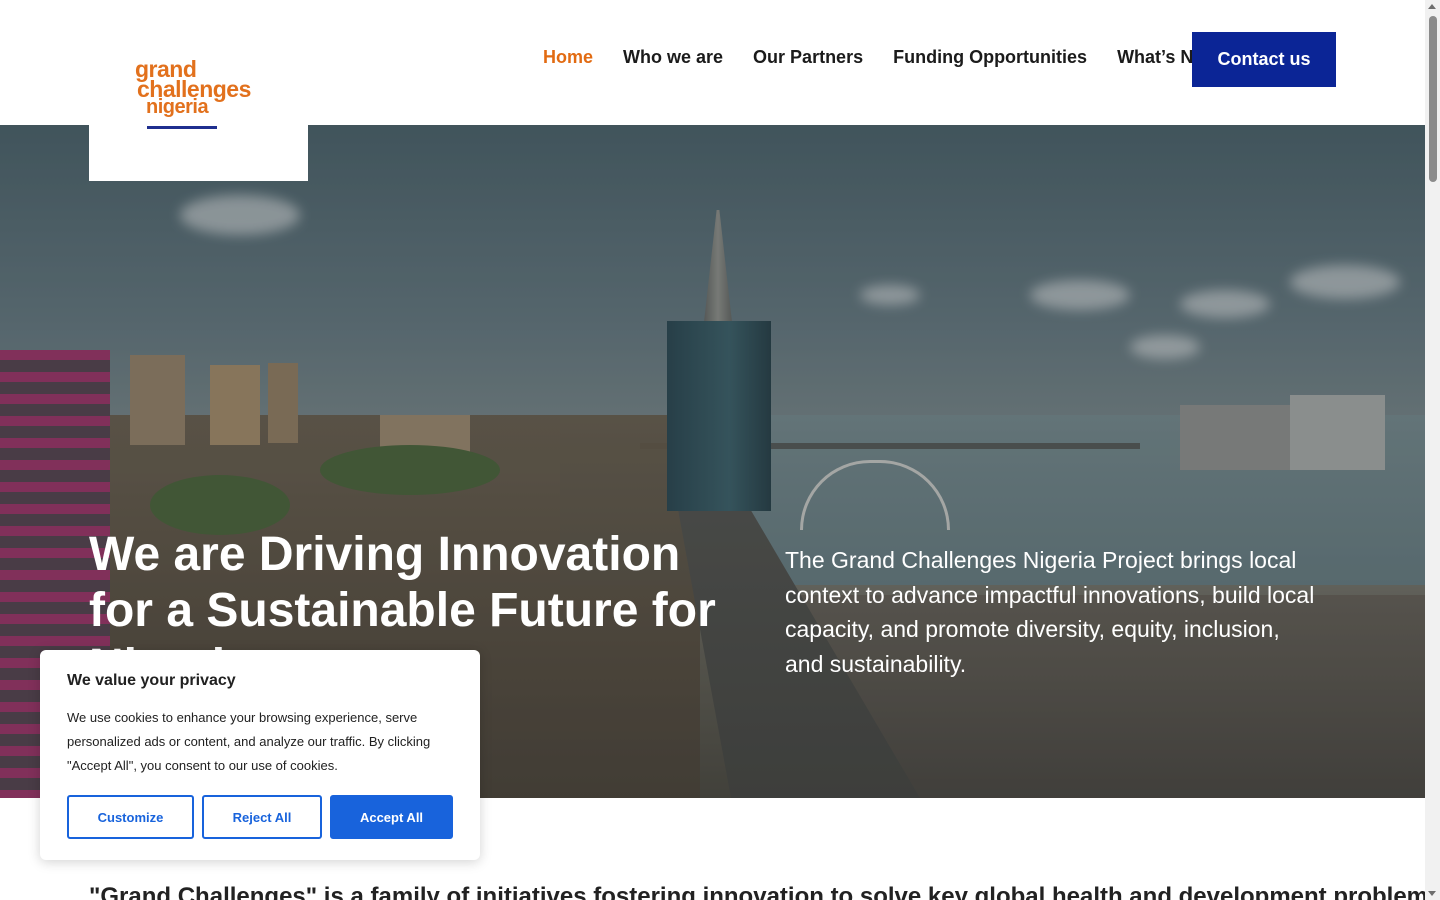 This screenshot has width=1440, height=900. What do you see at coordinates (1432, 450) in the screenshot?
I see `page-scrollbar` at bounding box center [1432, 450].